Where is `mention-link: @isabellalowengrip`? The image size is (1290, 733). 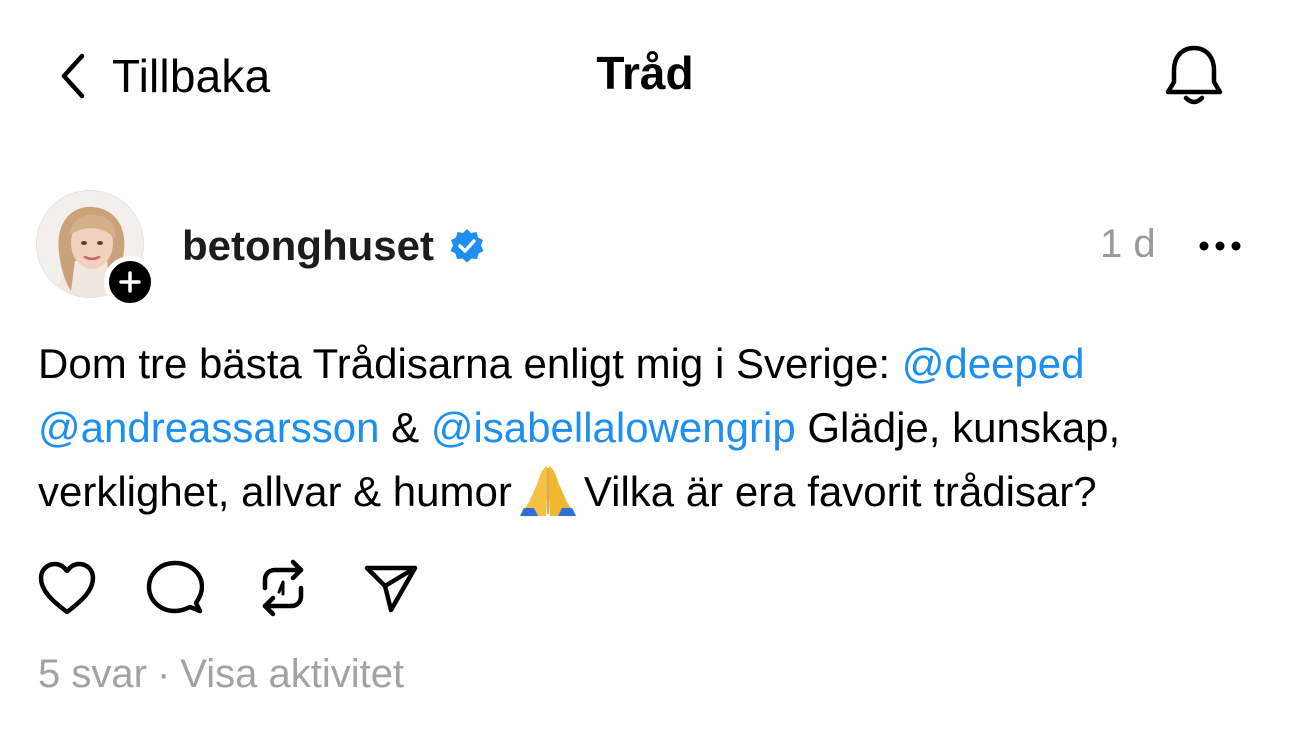 mention-link: @isabellalowengrip is located at coordinates (613, 427).